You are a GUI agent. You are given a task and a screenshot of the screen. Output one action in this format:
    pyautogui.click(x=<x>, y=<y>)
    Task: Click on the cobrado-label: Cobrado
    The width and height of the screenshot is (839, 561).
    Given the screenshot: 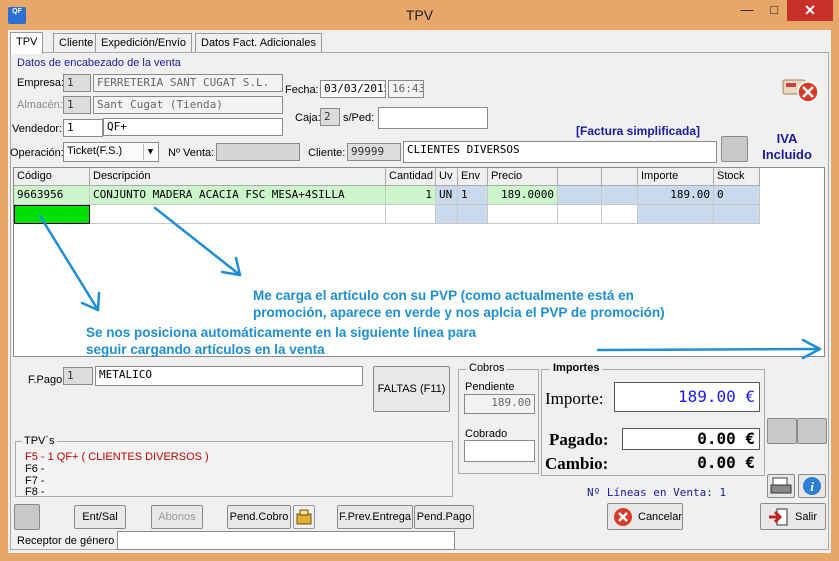 What is the action you would take?
    pyautogui.click(x=486, y=434)
    